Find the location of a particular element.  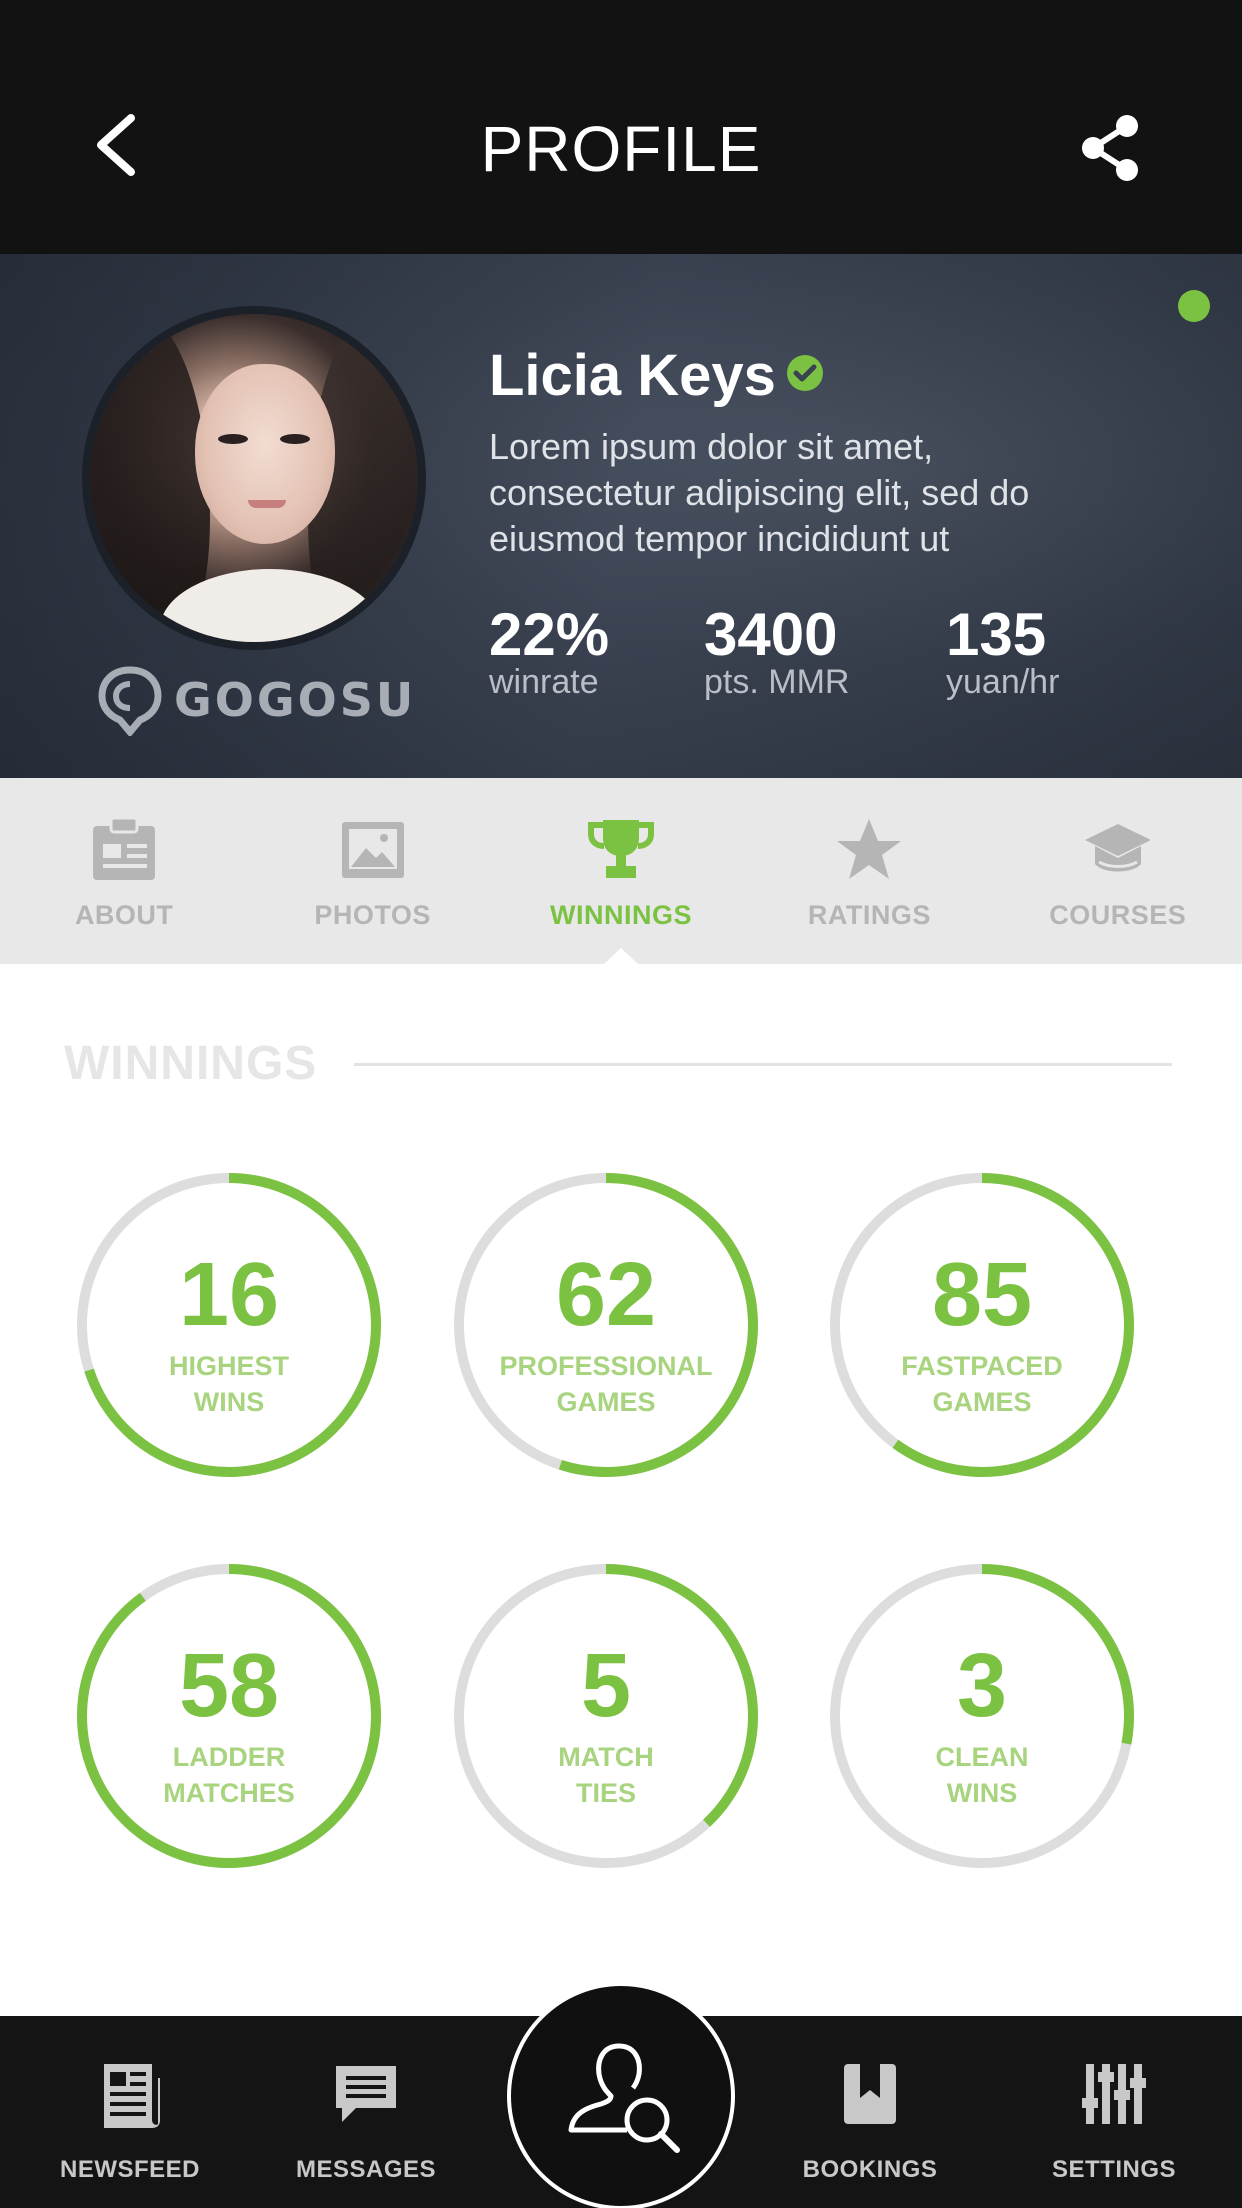

tab-about: ABOUT is located at coordinates (124, 871).